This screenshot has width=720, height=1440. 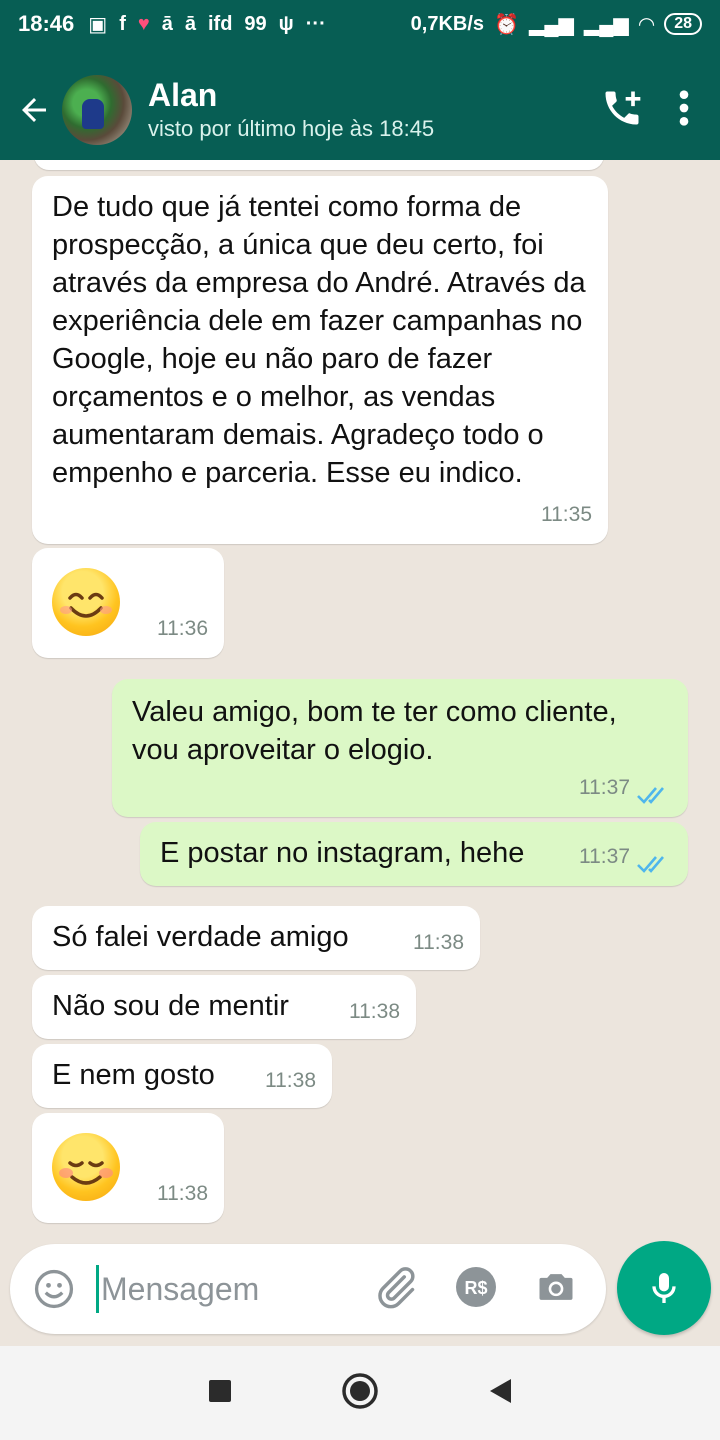 I want to click on more-vert-icon, so click(x=684, y=107).